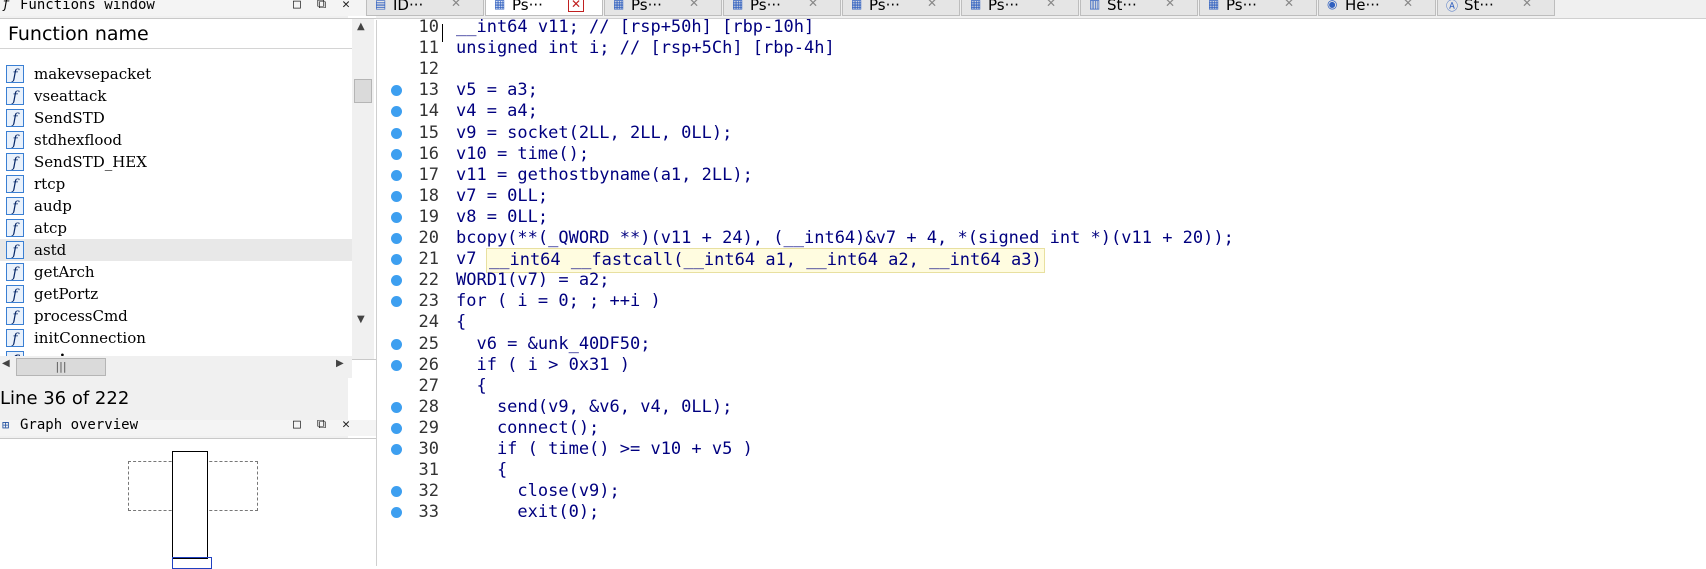 This screenshot has width=1706, height=569. Describe the element at coordinates (663, 8) in the screenshot. I see `tab-2: ▦ Ps··· ✕` at that location.